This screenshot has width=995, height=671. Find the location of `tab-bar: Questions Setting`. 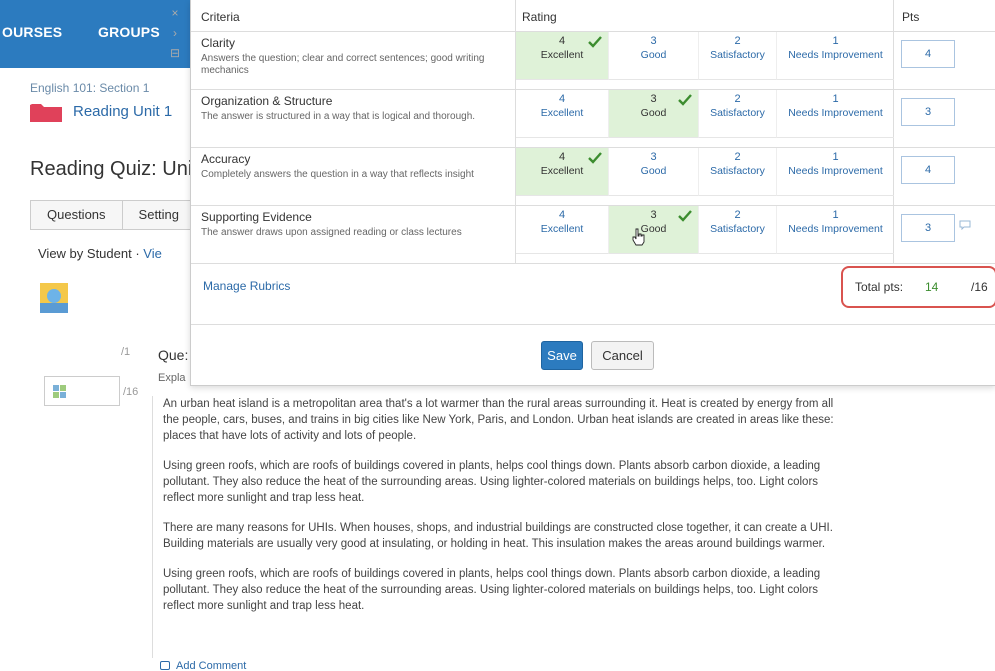

tab-bar: Questions Setting is located at coordinates (113, 215).